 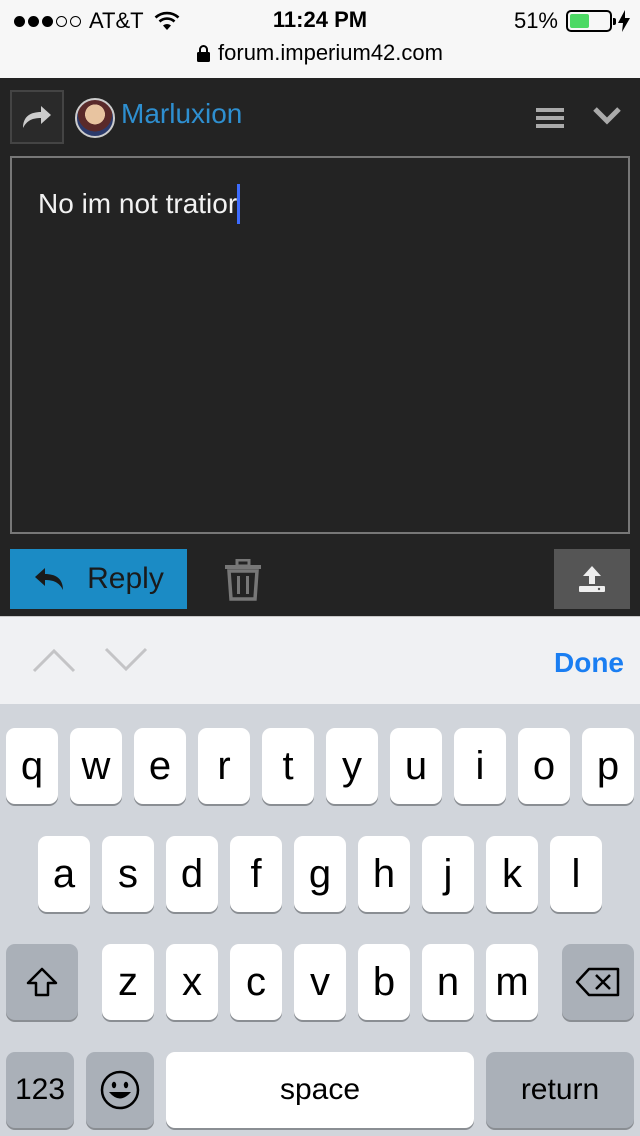 What do you see at coordinates (384, 982) in the screenshot?
I see `key-b: b` at bounding box center [384, 982].